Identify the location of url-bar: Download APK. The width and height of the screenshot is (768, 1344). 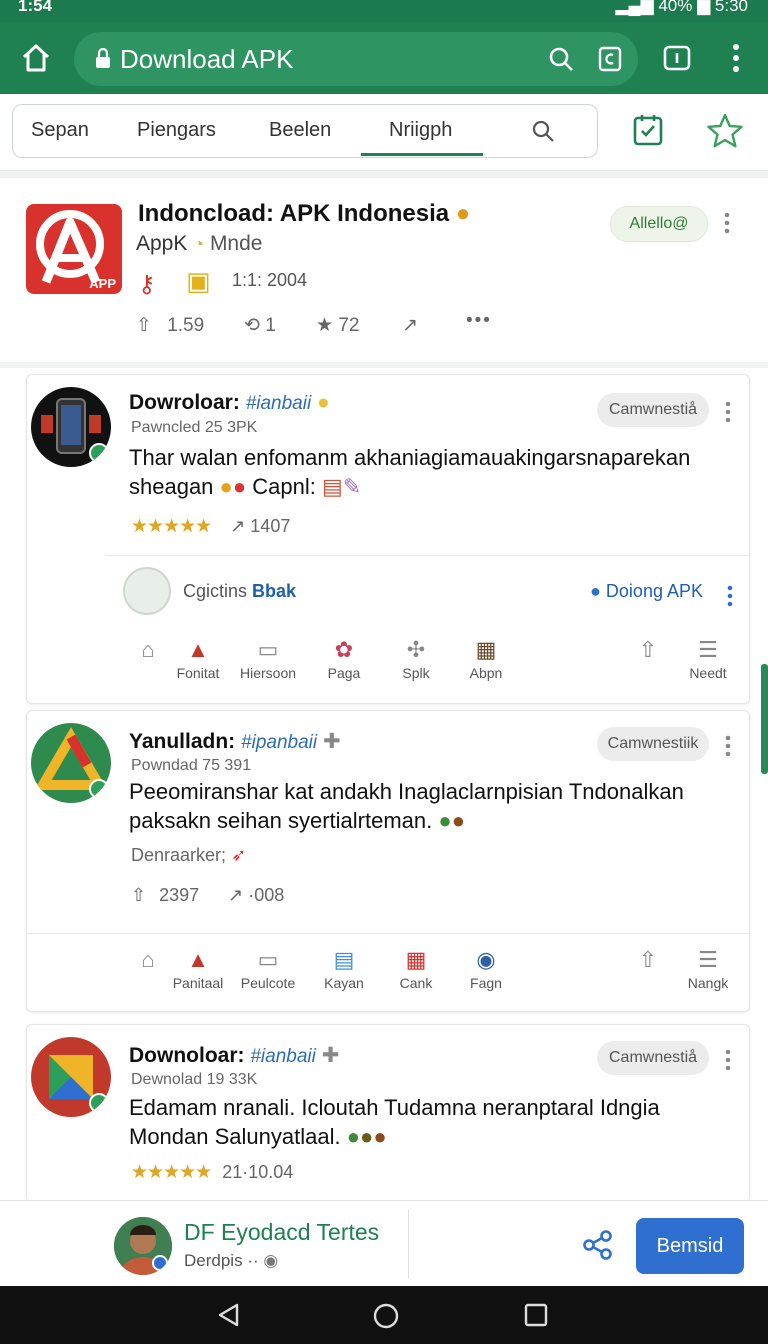
(356, 59).